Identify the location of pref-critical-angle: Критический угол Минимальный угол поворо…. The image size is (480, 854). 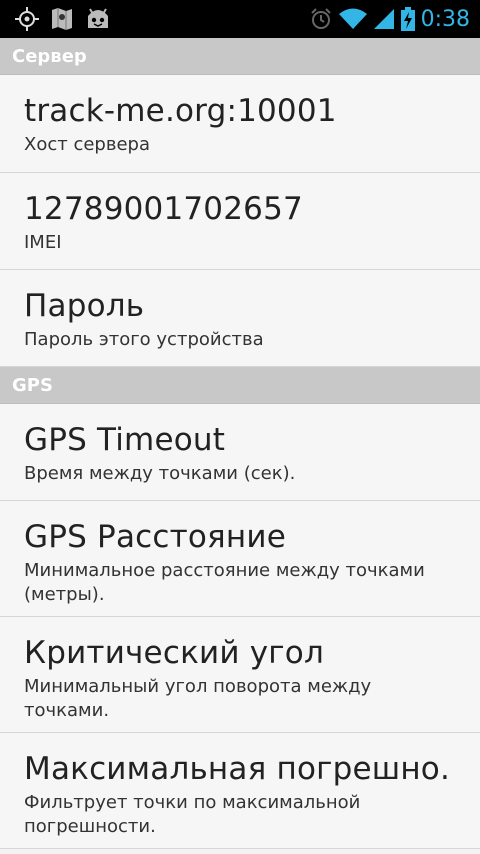
(240, 675).